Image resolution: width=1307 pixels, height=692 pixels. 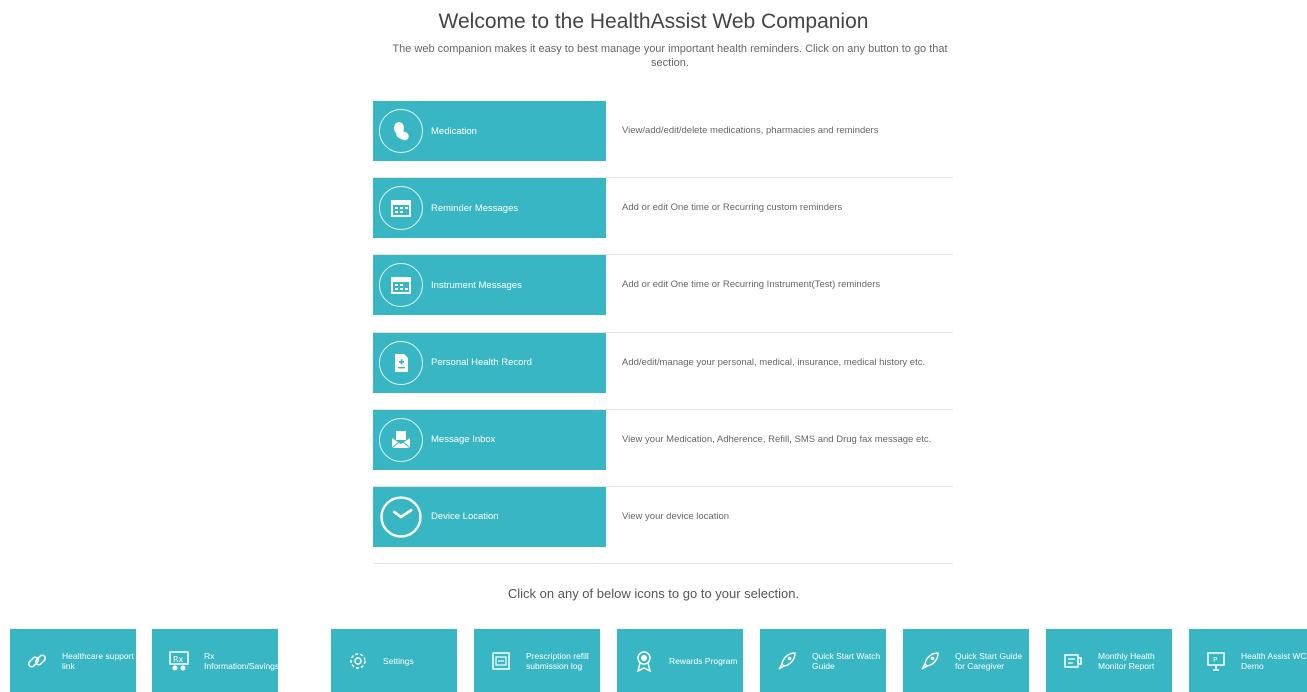 What do you see at coordinates (476, 285) in the screenshot?
I see `instrument-messages-label: Instrument Messages` at bounding box center [476, 285].